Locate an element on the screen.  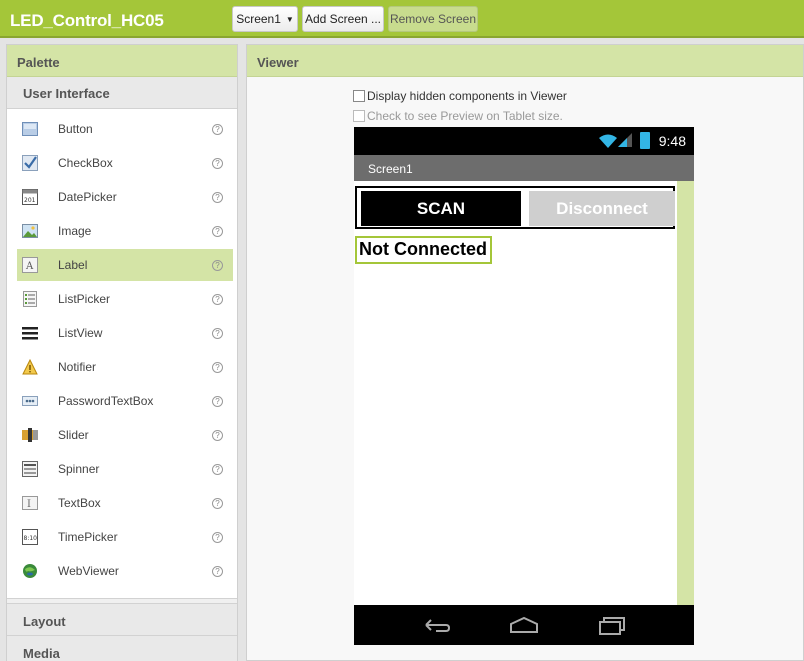
password-icon is located at coordinates (30, 401).